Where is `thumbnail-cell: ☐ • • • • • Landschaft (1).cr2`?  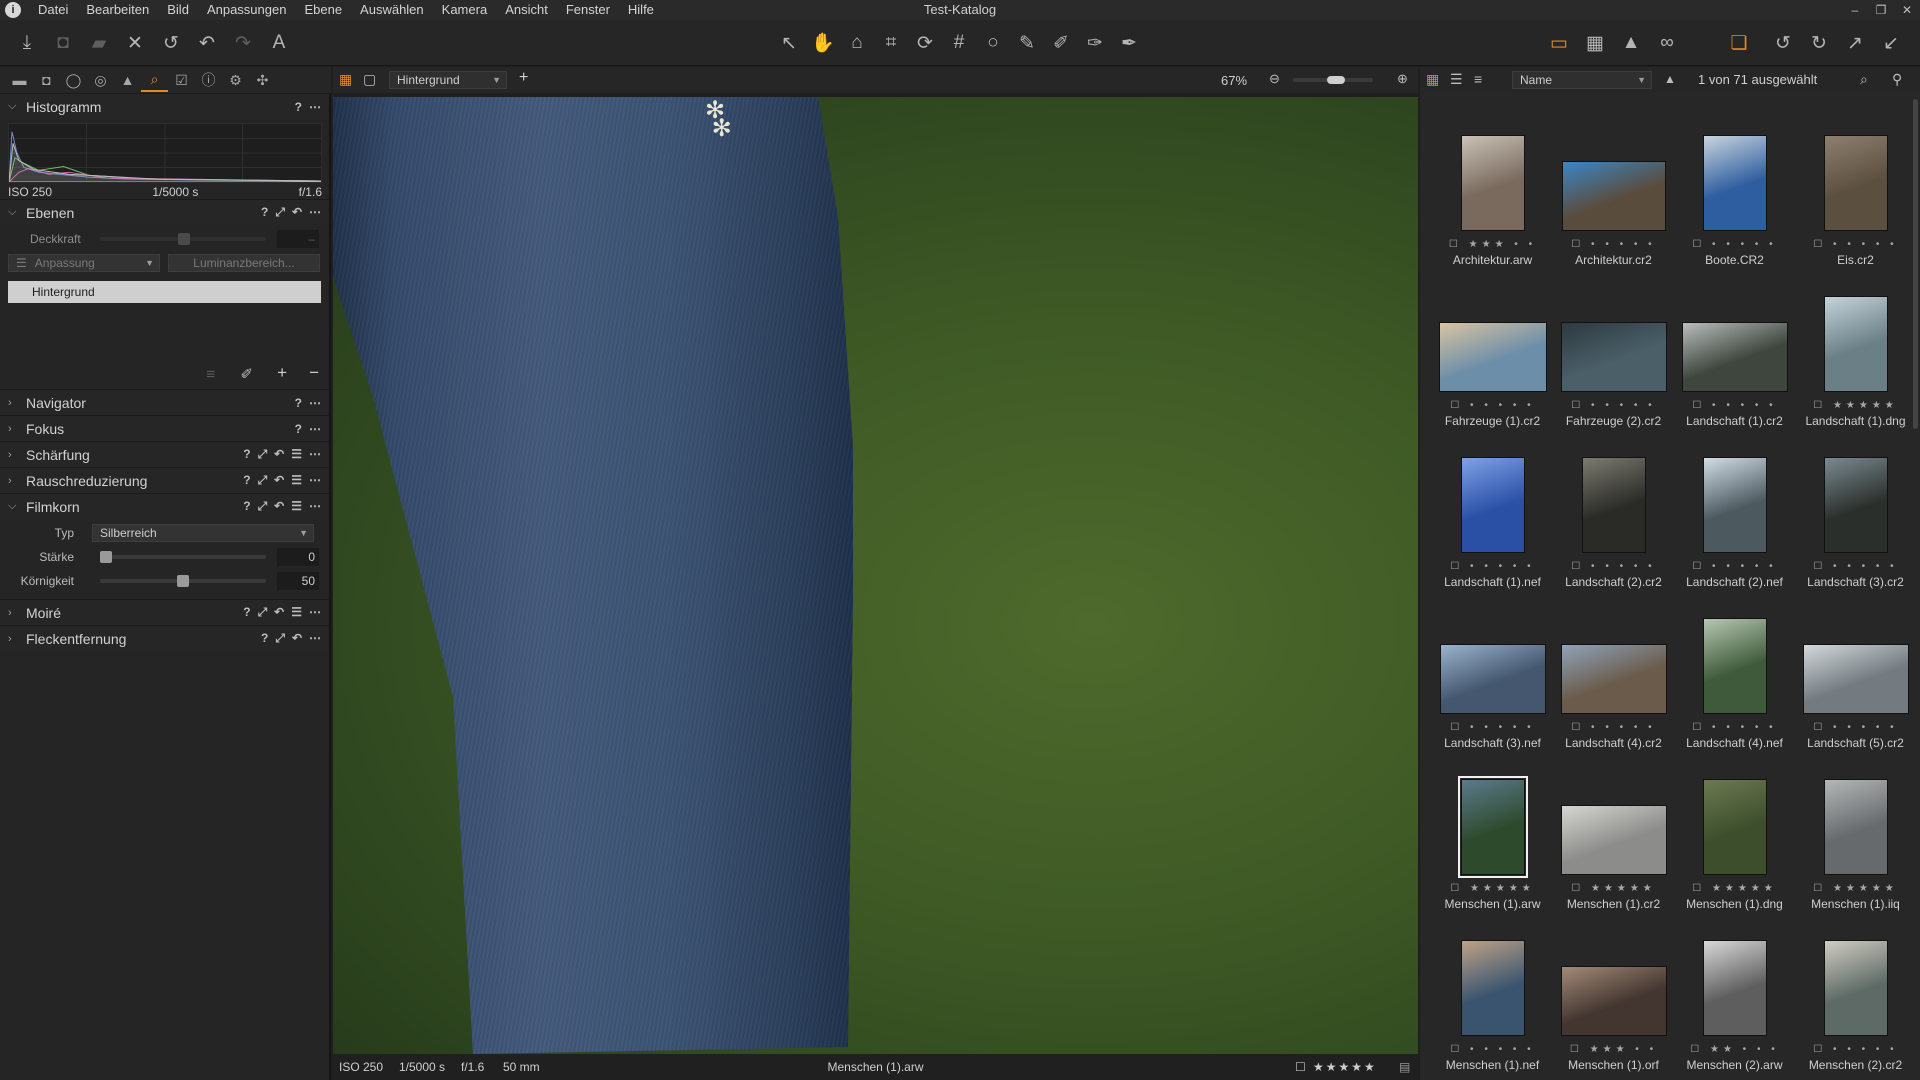 thumbnail-cell: ☐ • • • • • Landschaft (1).cr2 is located at coordinates (1734, 354).